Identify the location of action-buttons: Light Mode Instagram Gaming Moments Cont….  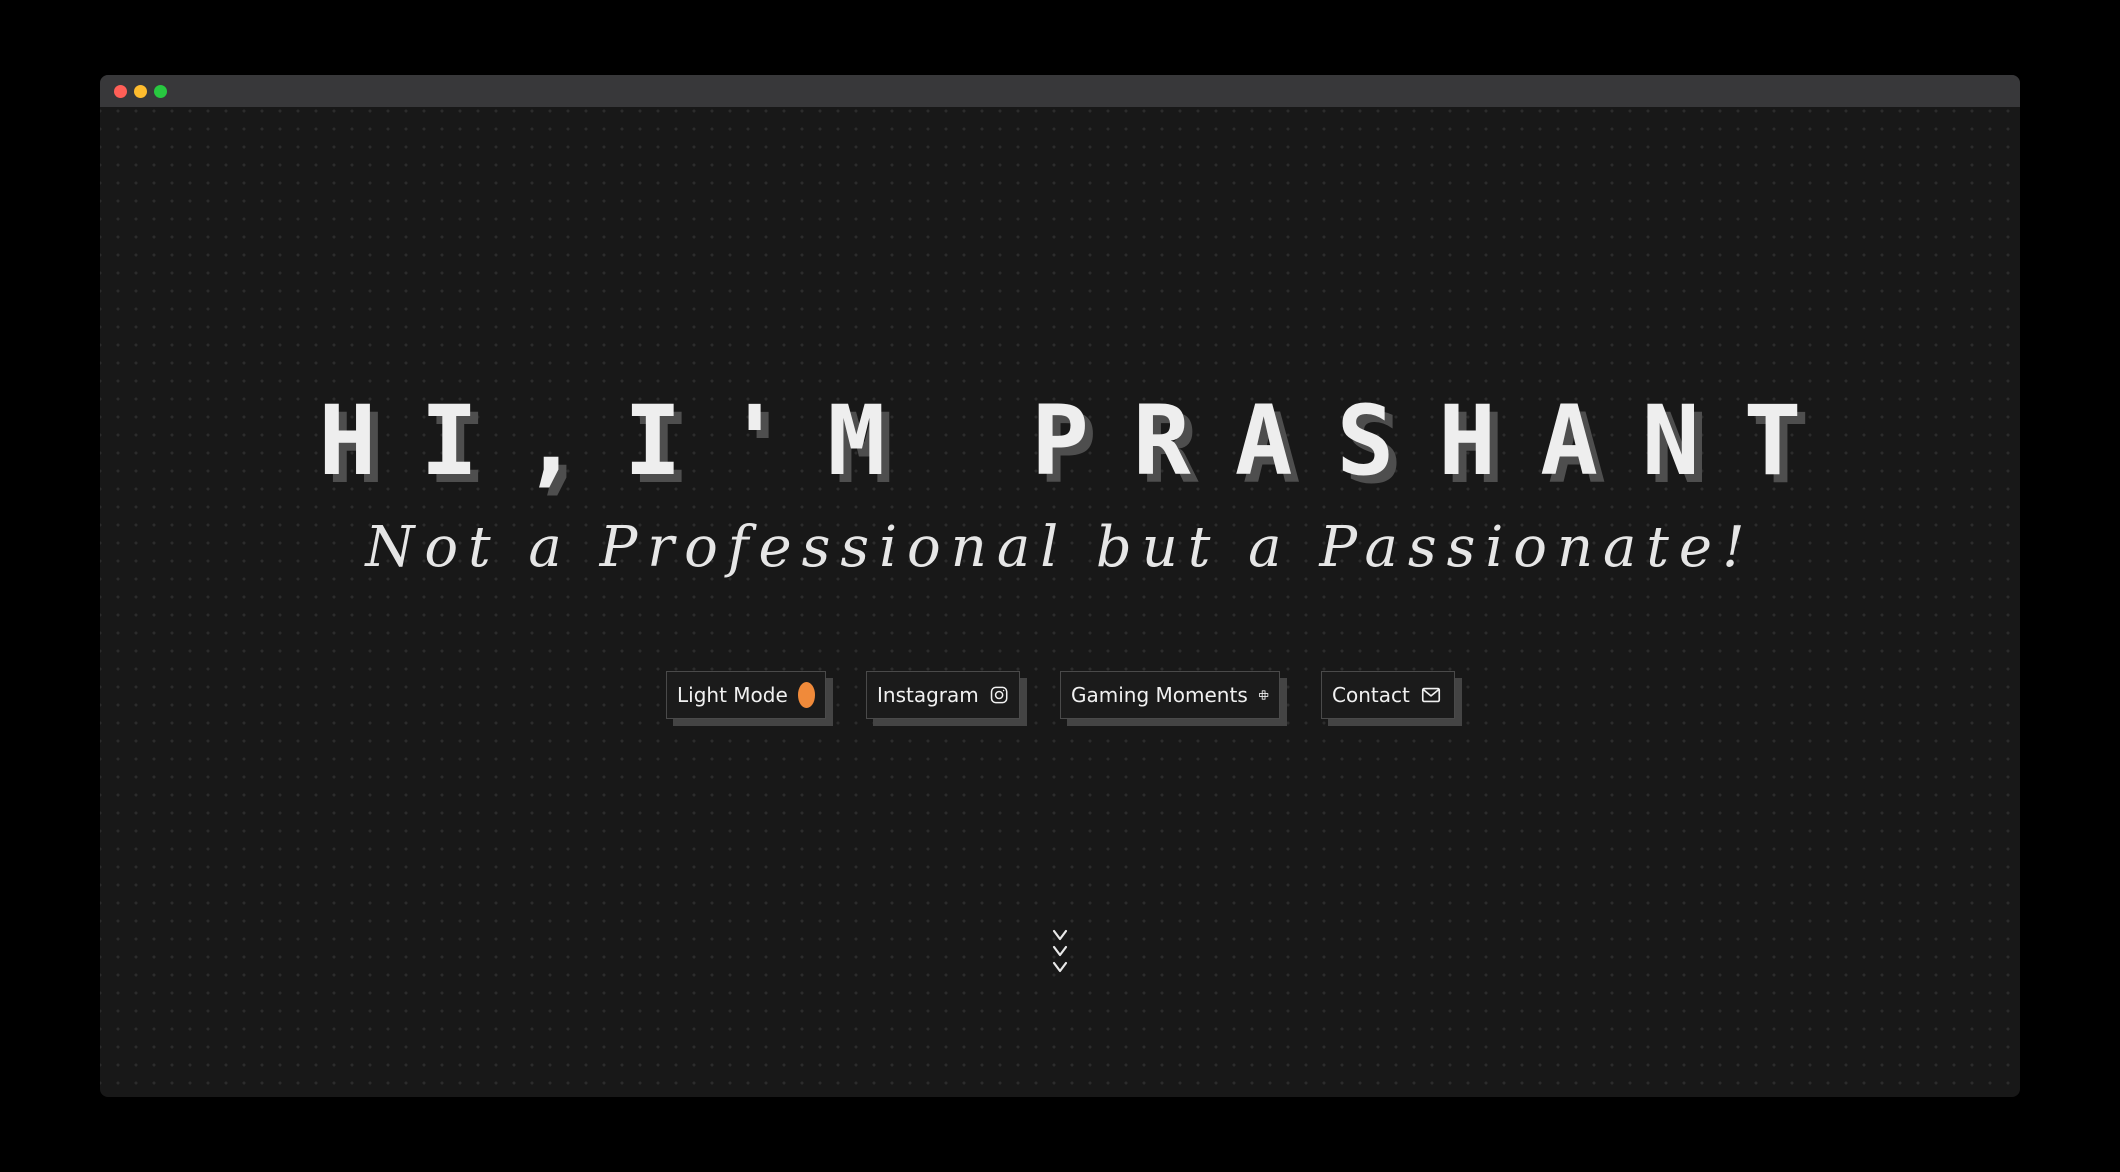
(1060, 696).